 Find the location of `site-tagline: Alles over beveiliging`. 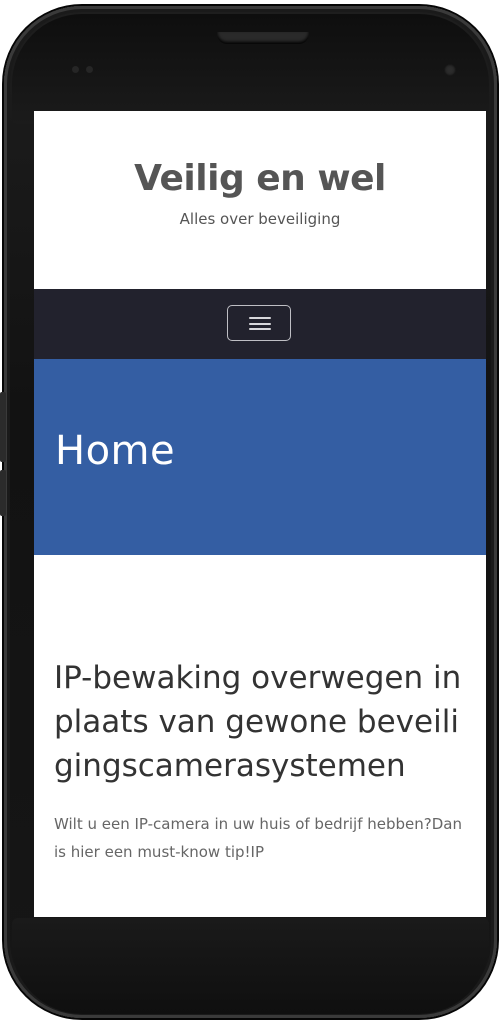

site-tagline: Alles over beveiliging is located at coordinates (260, 219).